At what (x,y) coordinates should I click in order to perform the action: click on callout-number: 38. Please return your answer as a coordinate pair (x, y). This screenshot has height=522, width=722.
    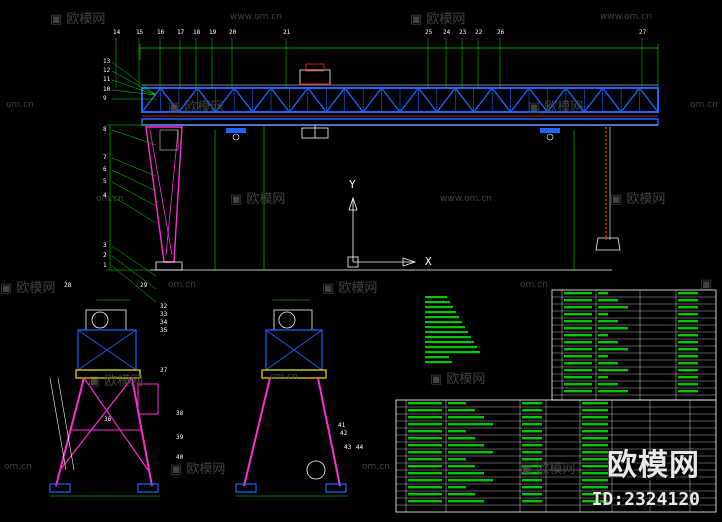
    Looking at the image, I should click on (180, 413).